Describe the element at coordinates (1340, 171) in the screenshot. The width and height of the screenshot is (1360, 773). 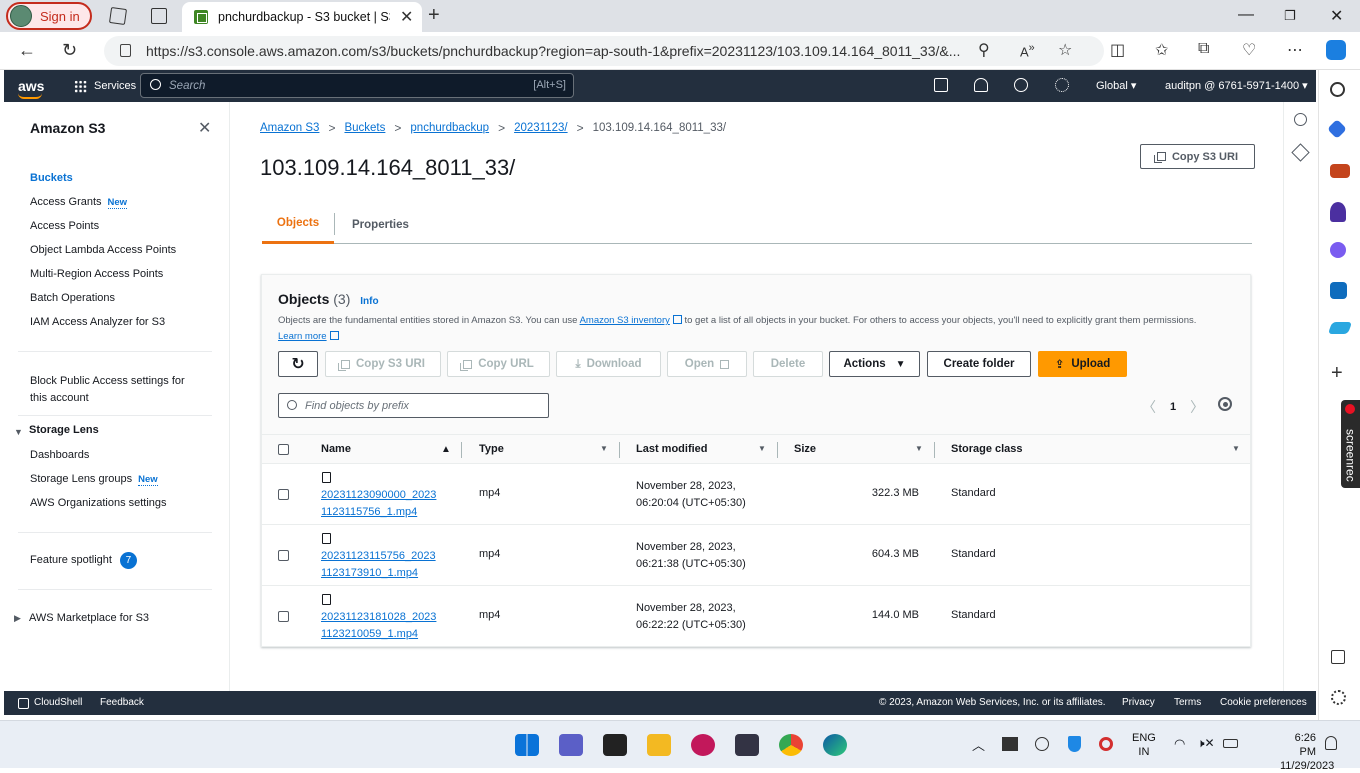
I see `tools-icon` at that location.